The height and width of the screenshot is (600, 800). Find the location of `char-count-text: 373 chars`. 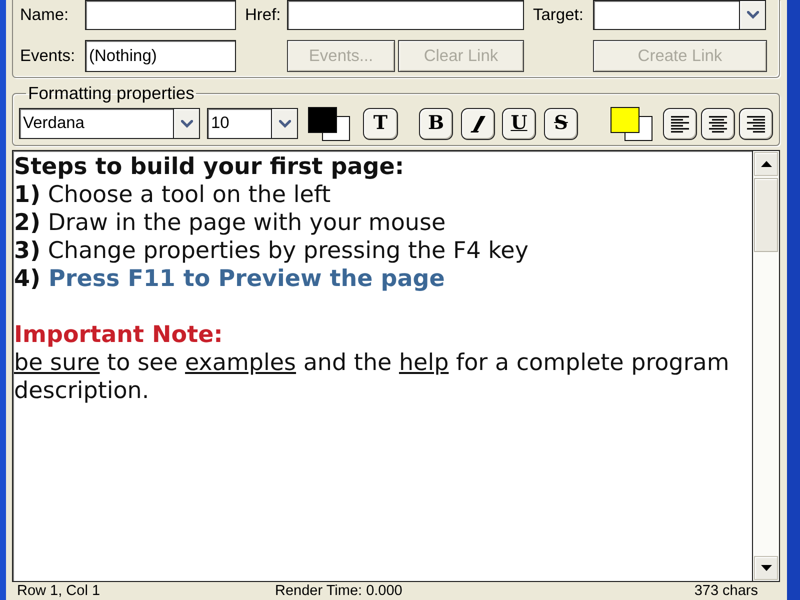

char-count-text: 373 chars is located at coordinates (726, 591).